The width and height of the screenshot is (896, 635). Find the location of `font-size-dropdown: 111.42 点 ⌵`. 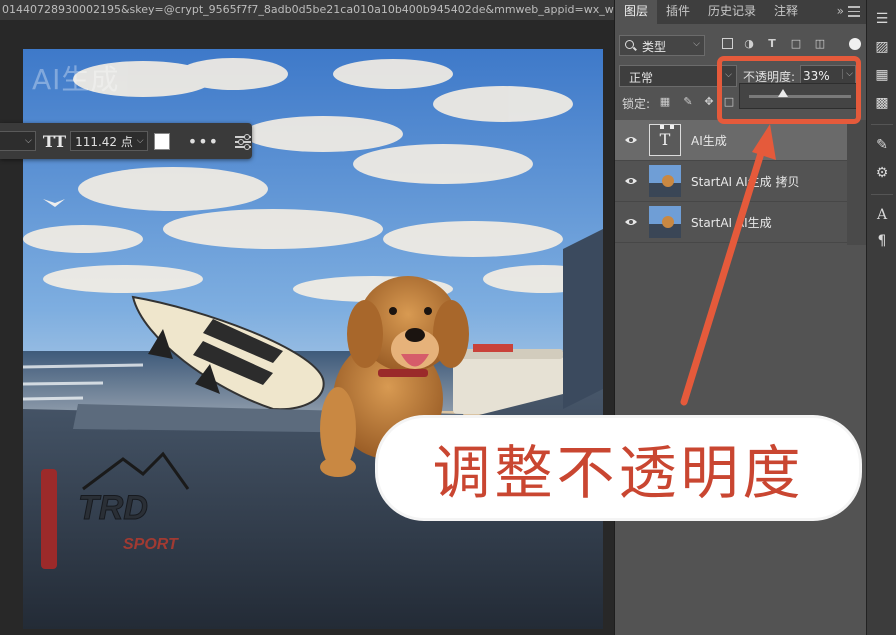

font-size-dropdown: 111.42 点 ⌵ is located at coordinates (109, 141).